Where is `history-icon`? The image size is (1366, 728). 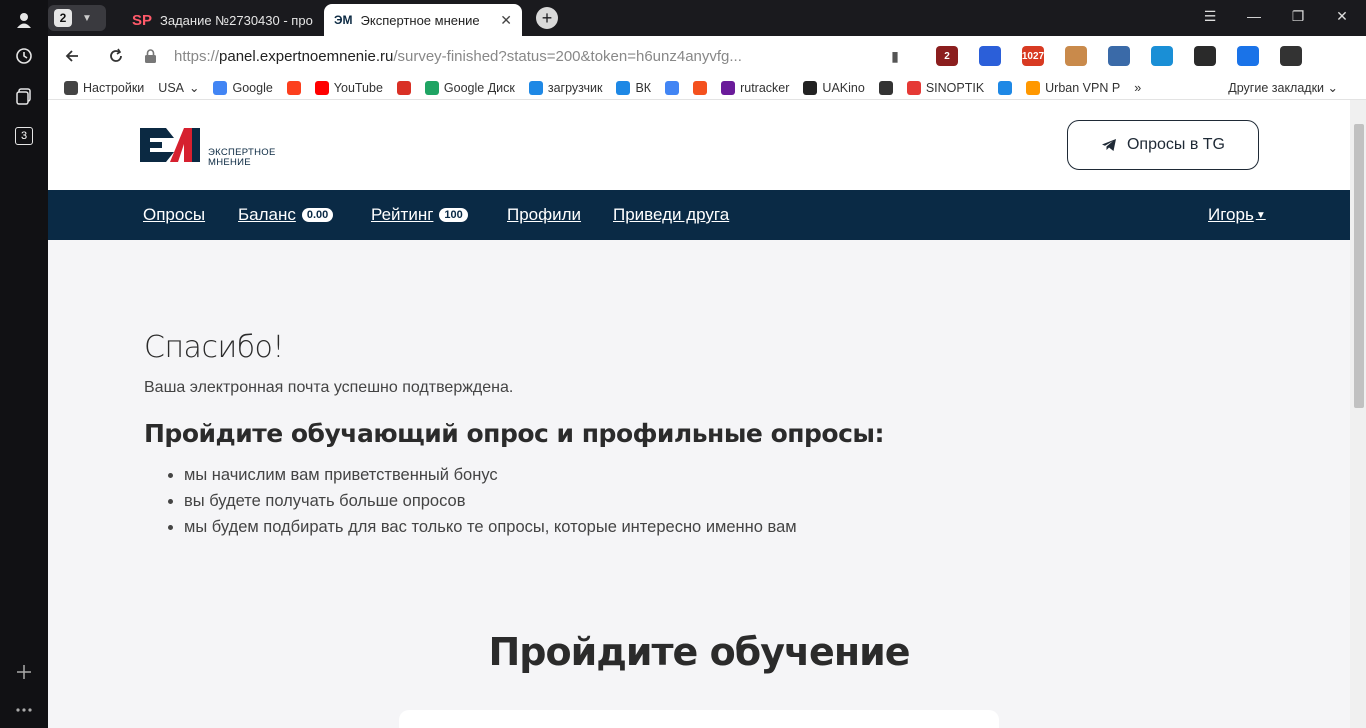 history-icon is located at coordinates (24, 56).